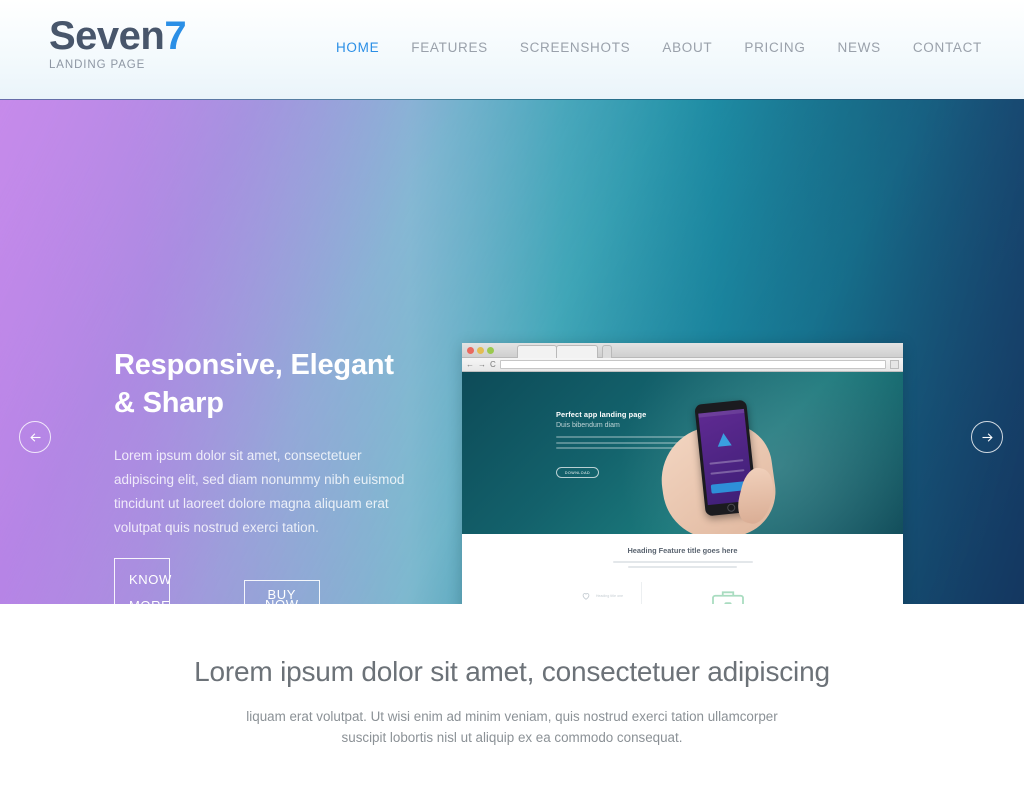  What do you see at coordinates (175, 36) in the screenshot?
I see `brand-name-digit: 7` at bounding box center [175, 36].